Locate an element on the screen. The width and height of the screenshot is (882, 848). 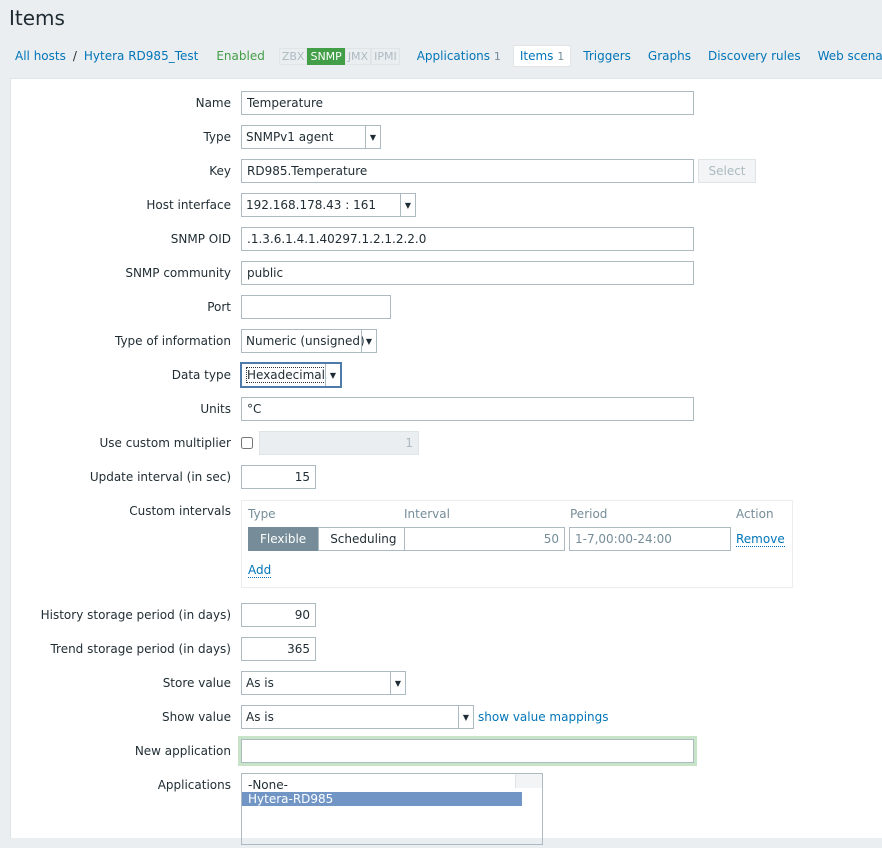
type-info-label: Type of information is located at coordinates (173, 341).